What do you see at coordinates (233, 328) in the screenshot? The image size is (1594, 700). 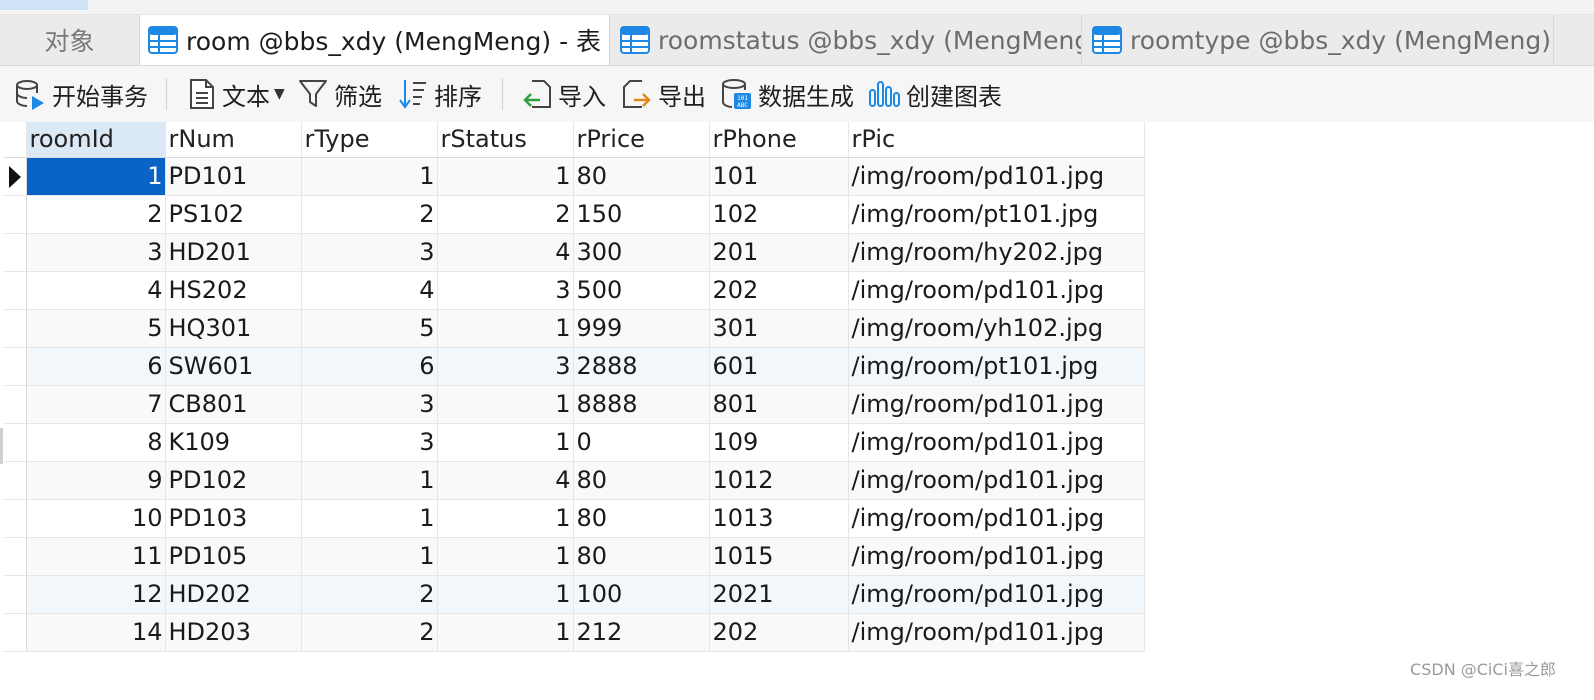 I see `cell-rNum: HQ301` at bounding box center [233, 328].